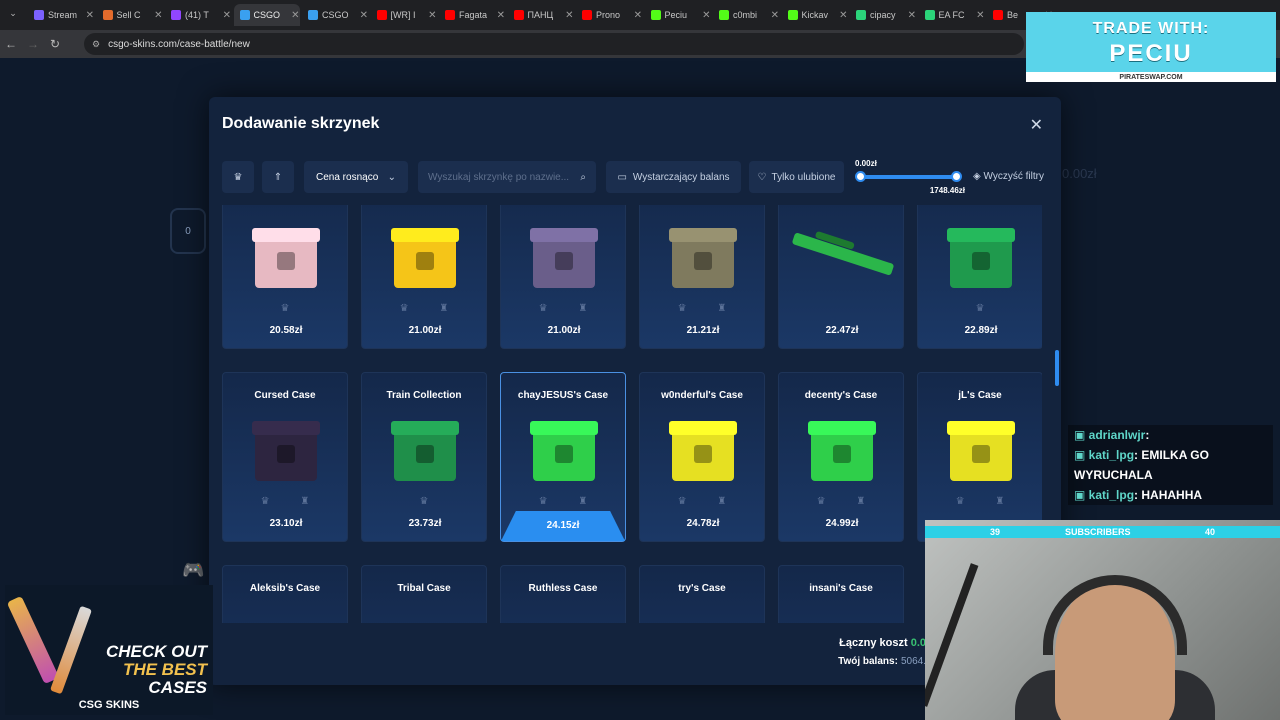 The width and height of the screenshot is (1280, 720). What do you see at coordinates (564, 330) in the screenshot?
I see `case-price: 21.00zł` at bounding box center [564, 330].